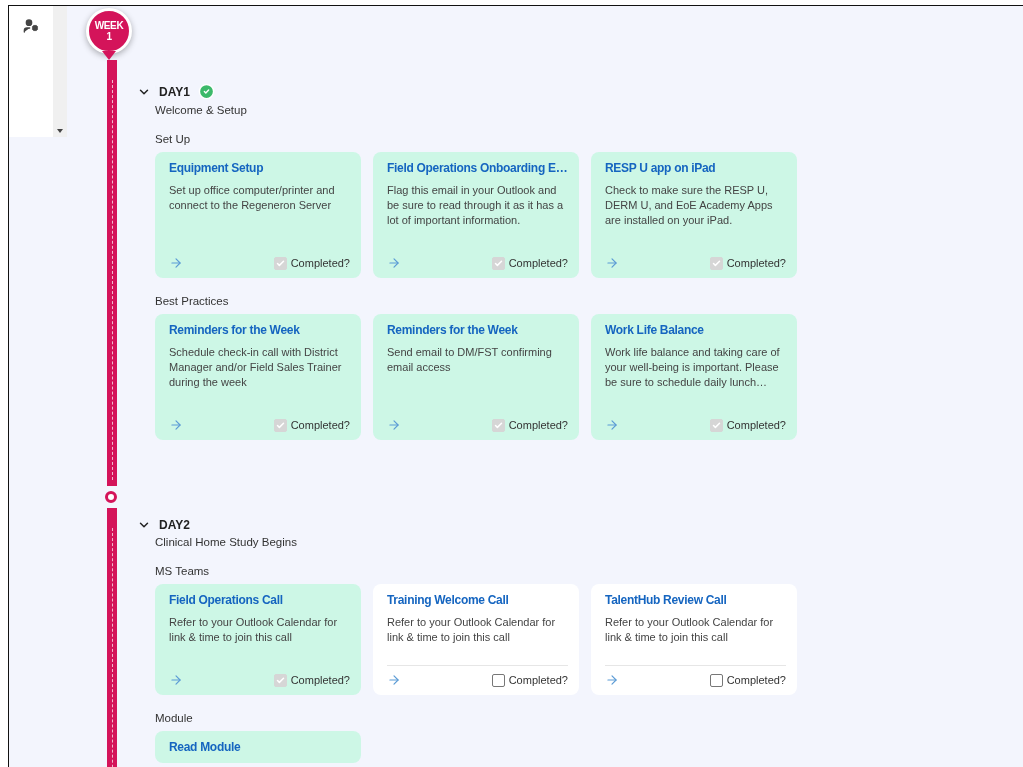 This screenshot has height=767, width=1023. I want to click on task-title: TalentHub Review Call, so click(666, 600).